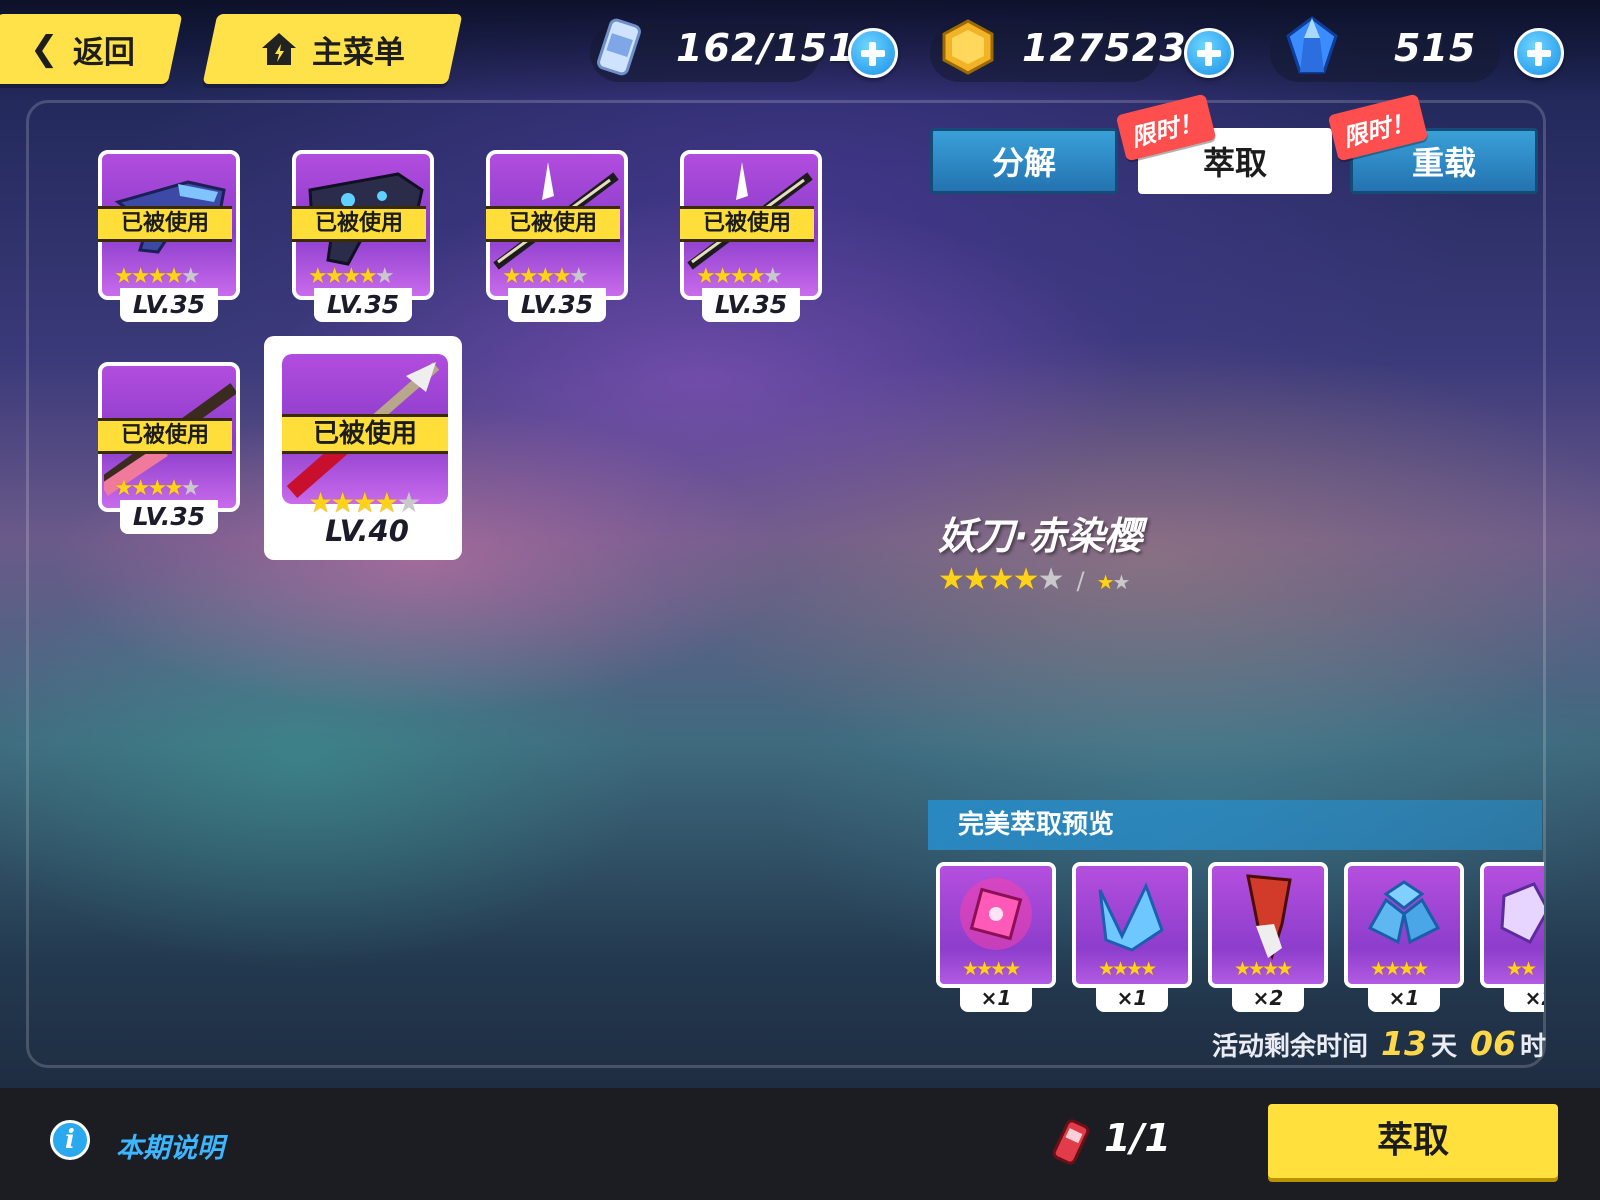  I want to click on weapon-card-6-selected: 已被使用 ★★★★★ LV.40, so click(365, 450).